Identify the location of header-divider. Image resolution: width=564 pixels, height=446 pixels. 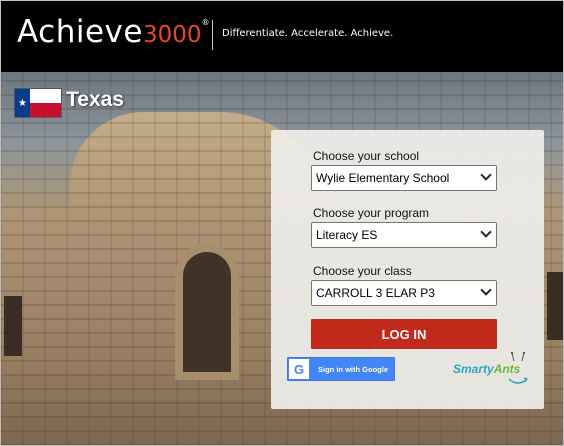
(212, 35).